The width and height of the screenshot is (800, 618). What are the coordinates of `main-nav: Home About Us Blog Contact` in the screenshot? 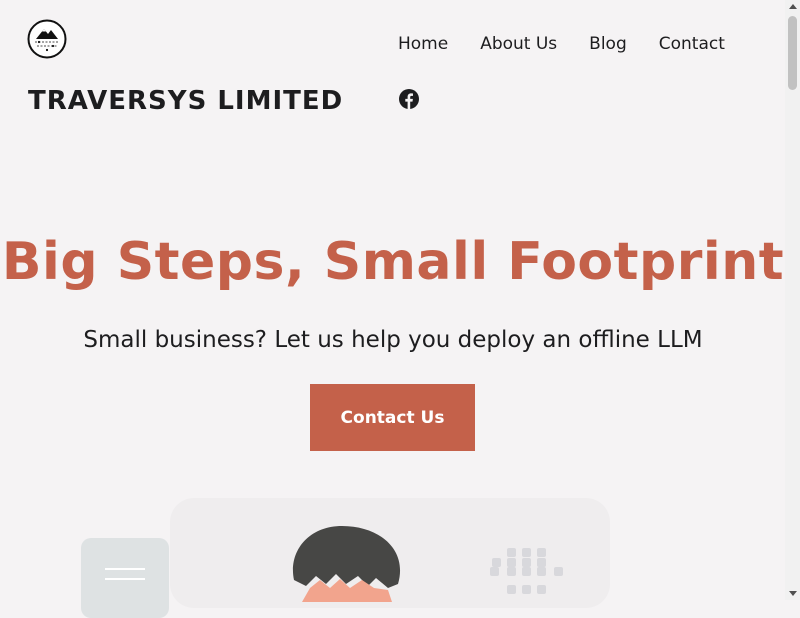 It's located at (561, 44).